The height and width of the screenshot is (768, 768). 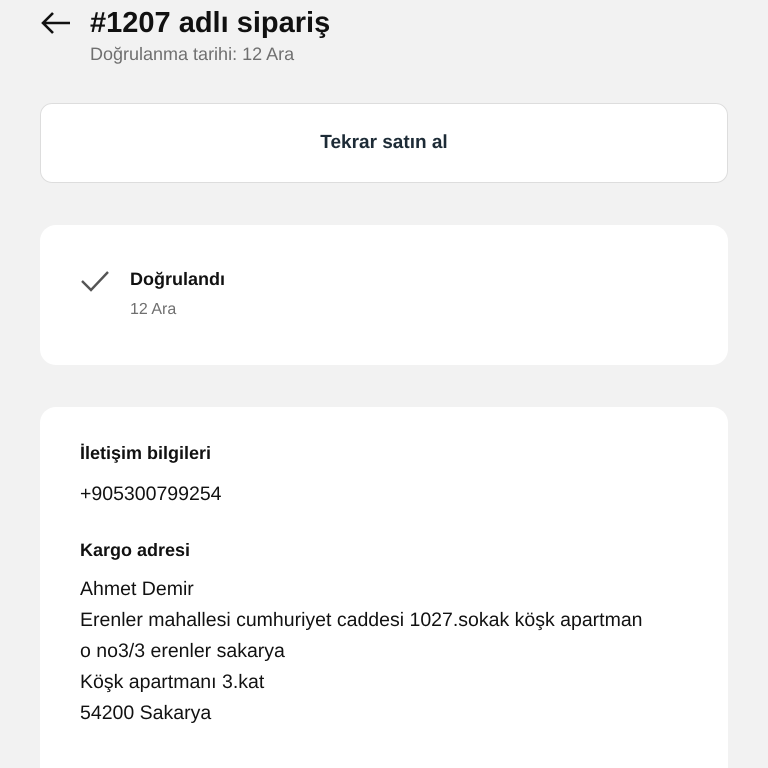 I want to click on address-line: Erenler mahallesi cumhuriyet caddesi 1027.sokak köşk apartman, so click(x=362, y=620).